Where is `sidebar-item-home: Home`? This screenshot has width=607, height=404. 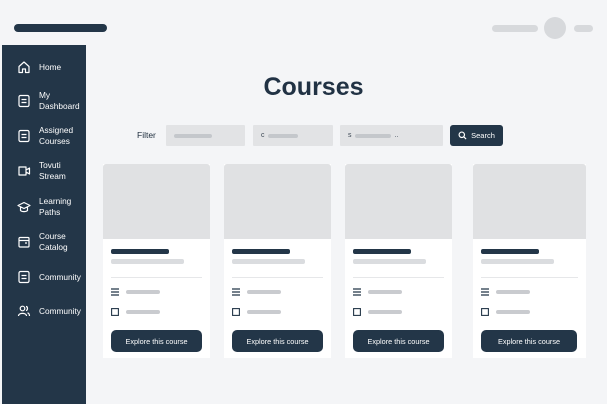 sidebar-item-home: Home is located at coordinates (44, 67).